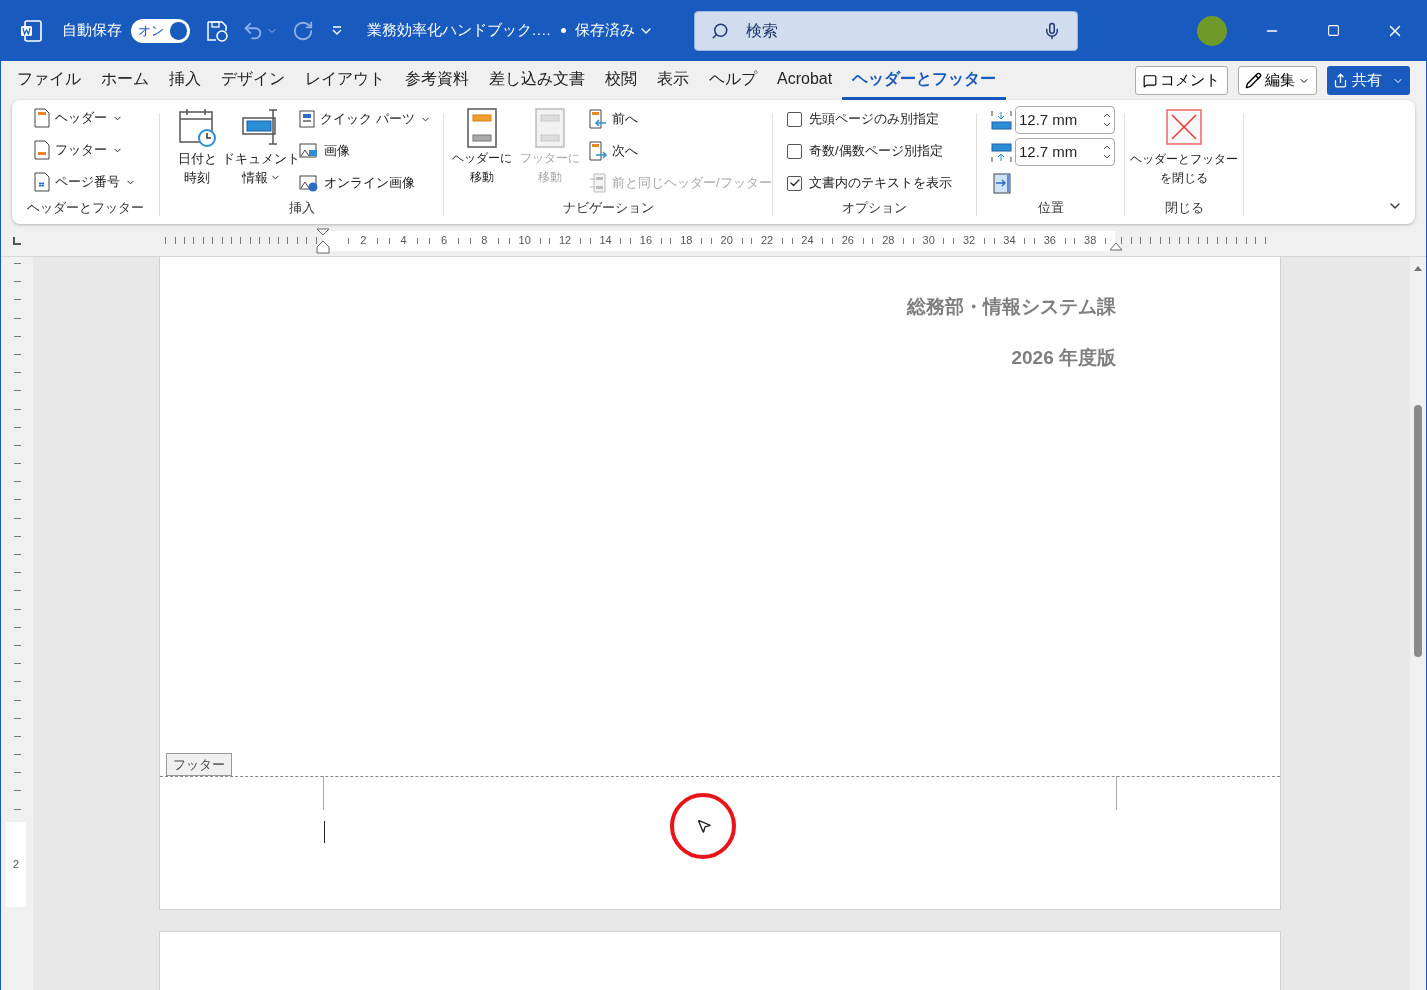 The width and height of the screenshot is (1427, 990). Describe the element at coordinates (365, 183) in the screenshot. I see `ribbon-button: オンライン画像` at that location.